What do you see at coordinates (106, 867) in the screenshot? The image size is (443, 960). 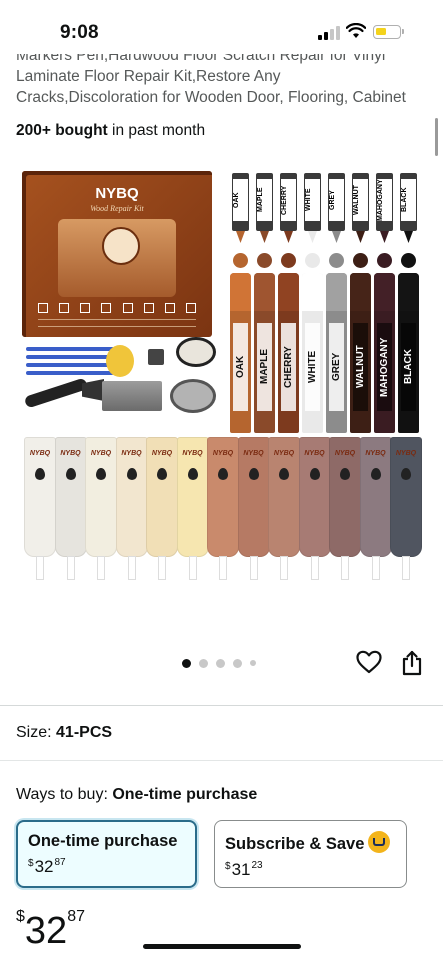 I see `option-price: $3287` at bounding box center [106, 867].